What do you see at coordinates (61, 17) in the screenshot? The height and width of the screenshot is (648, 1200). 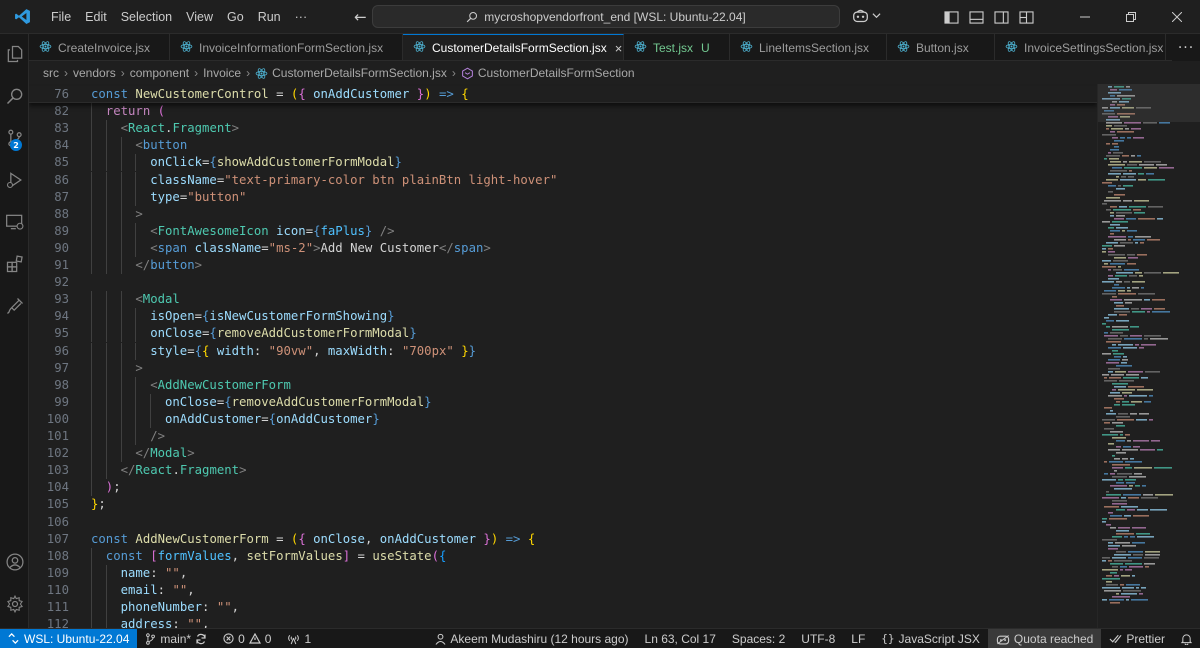 I see `menu-file: File` at bounding box center [61, 17].